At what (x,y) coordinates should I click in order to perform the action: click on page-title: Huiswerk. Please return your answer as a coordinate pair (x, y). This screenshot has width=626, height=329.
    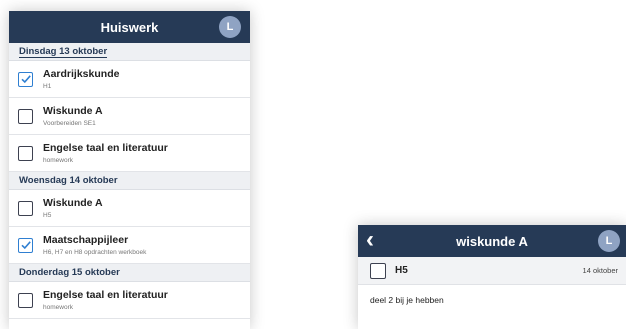
    Looking at the image, I should click on (129, 27).